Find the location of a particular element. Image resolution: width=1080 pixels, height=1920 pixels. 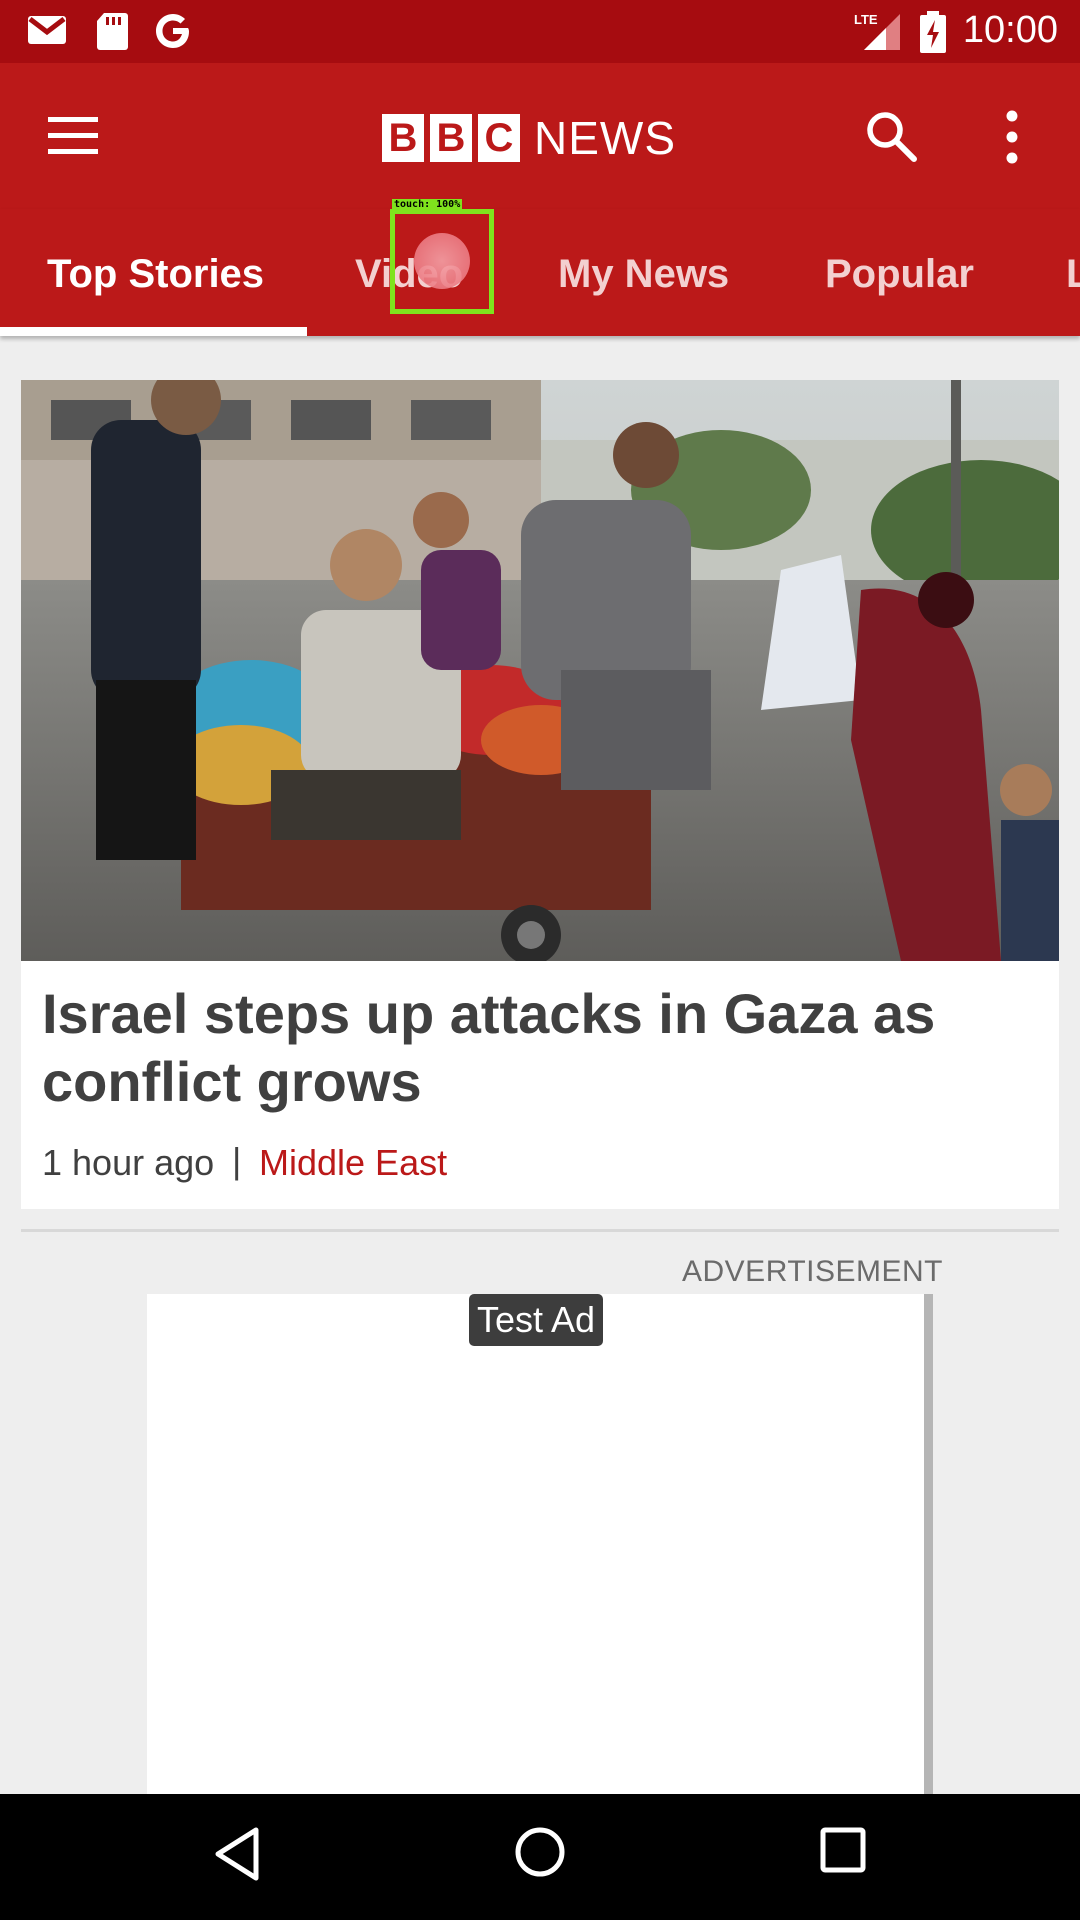

menu-icon is located at coordinates (73, 136).